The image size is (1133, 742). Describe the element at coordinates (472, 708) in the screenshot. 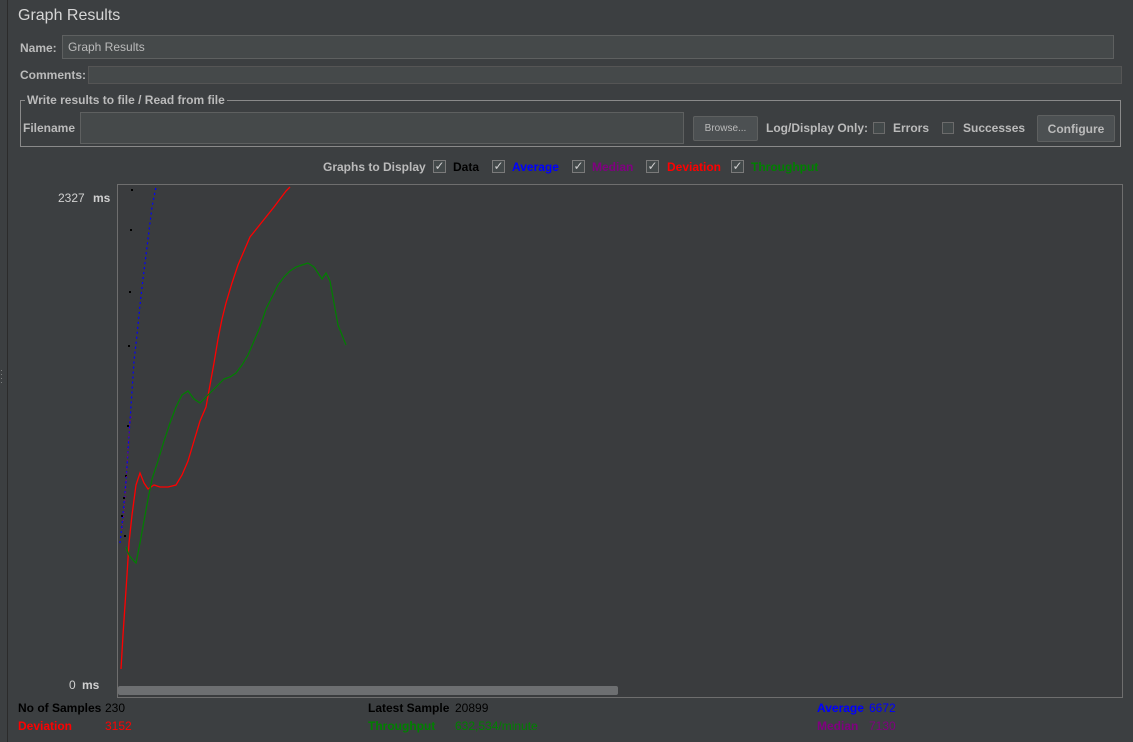

I see `latest-sample-value: 20899` at that location.